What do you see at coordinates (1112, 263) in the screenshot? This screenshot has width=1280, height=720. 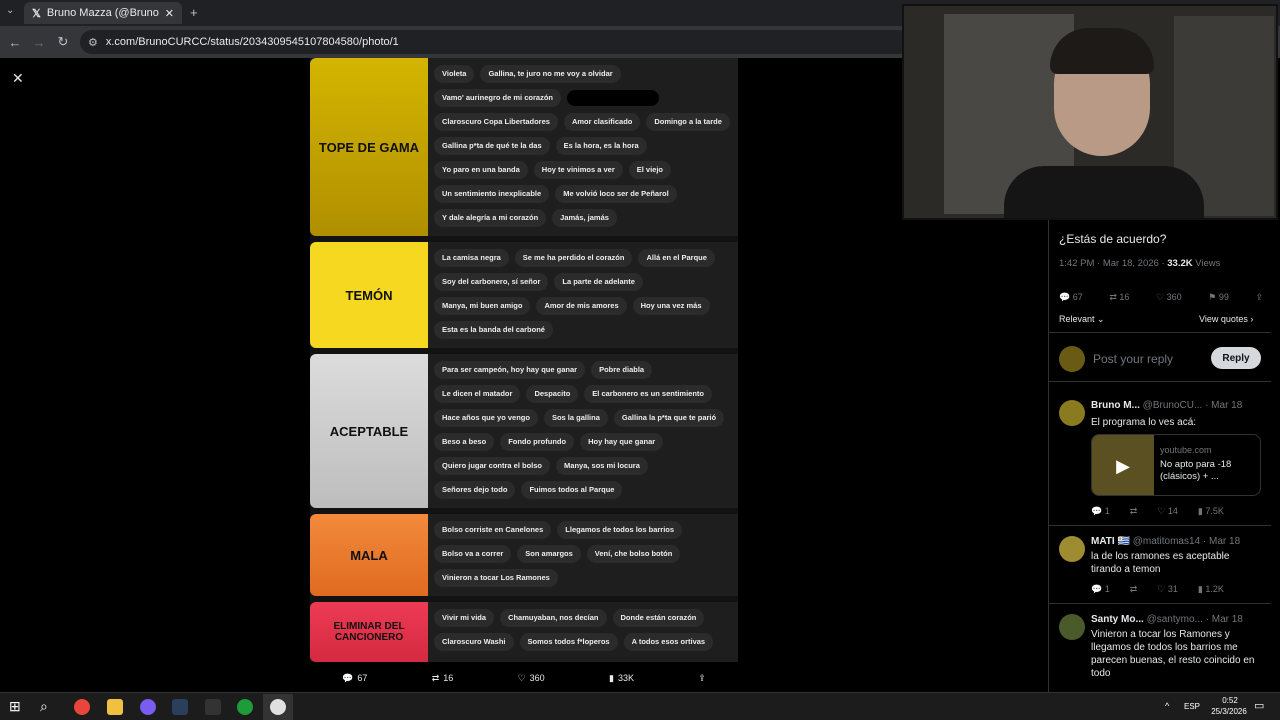 I see `post-time: 1:42 PM · Mar 18, 2026 ·` at bounding box center [1112, 263].